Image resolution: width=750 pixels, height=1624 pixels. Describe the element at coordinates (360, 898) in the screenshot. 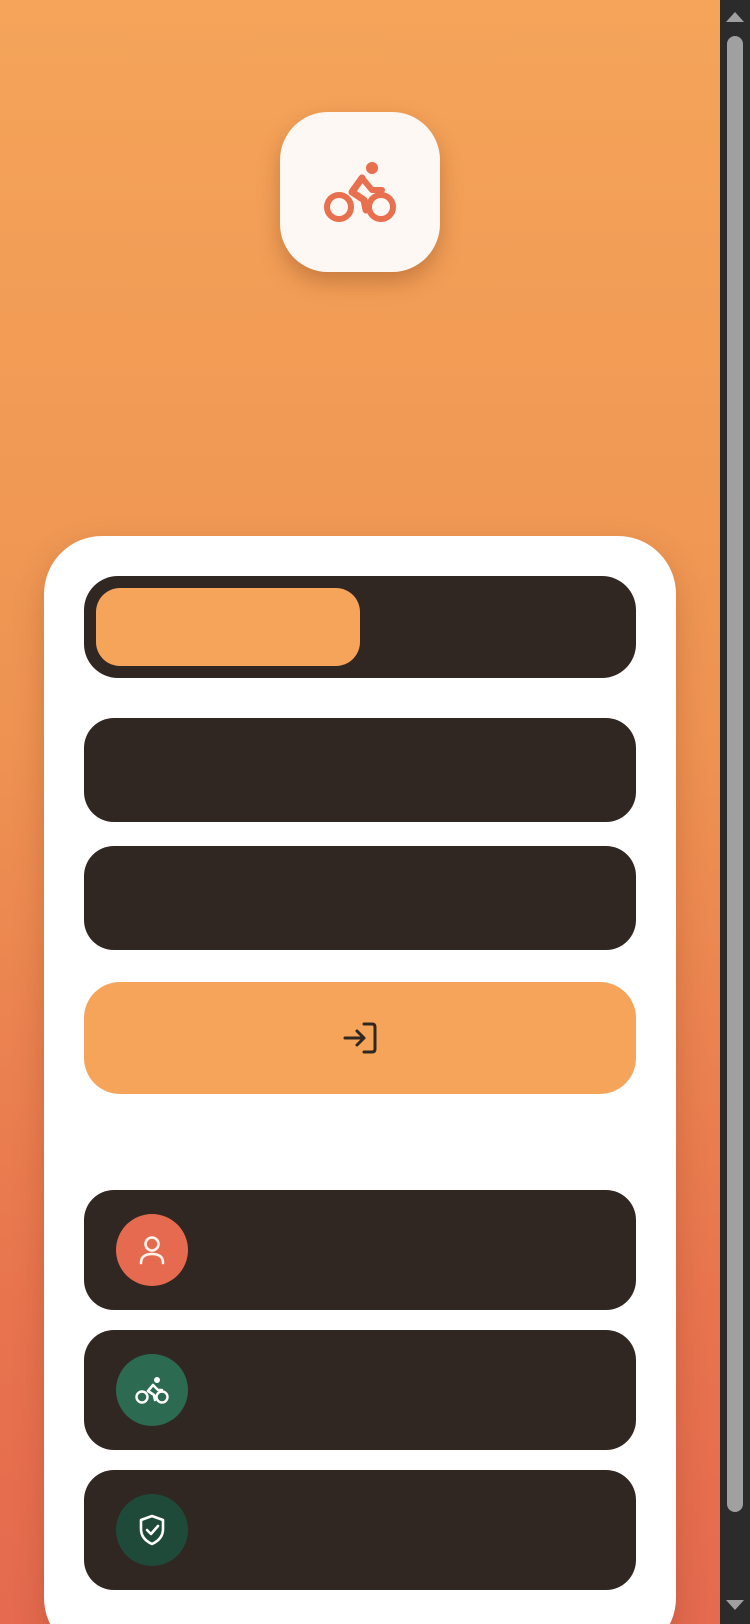

I see `password-field` at that location.